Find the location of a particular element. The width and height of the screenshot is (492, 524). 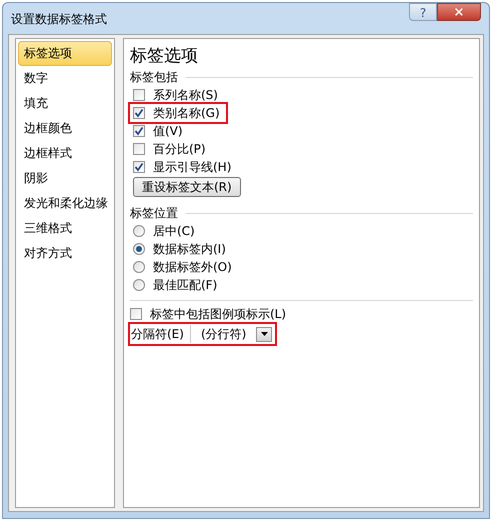

help-button: ? is located at coordinates (423, 12).